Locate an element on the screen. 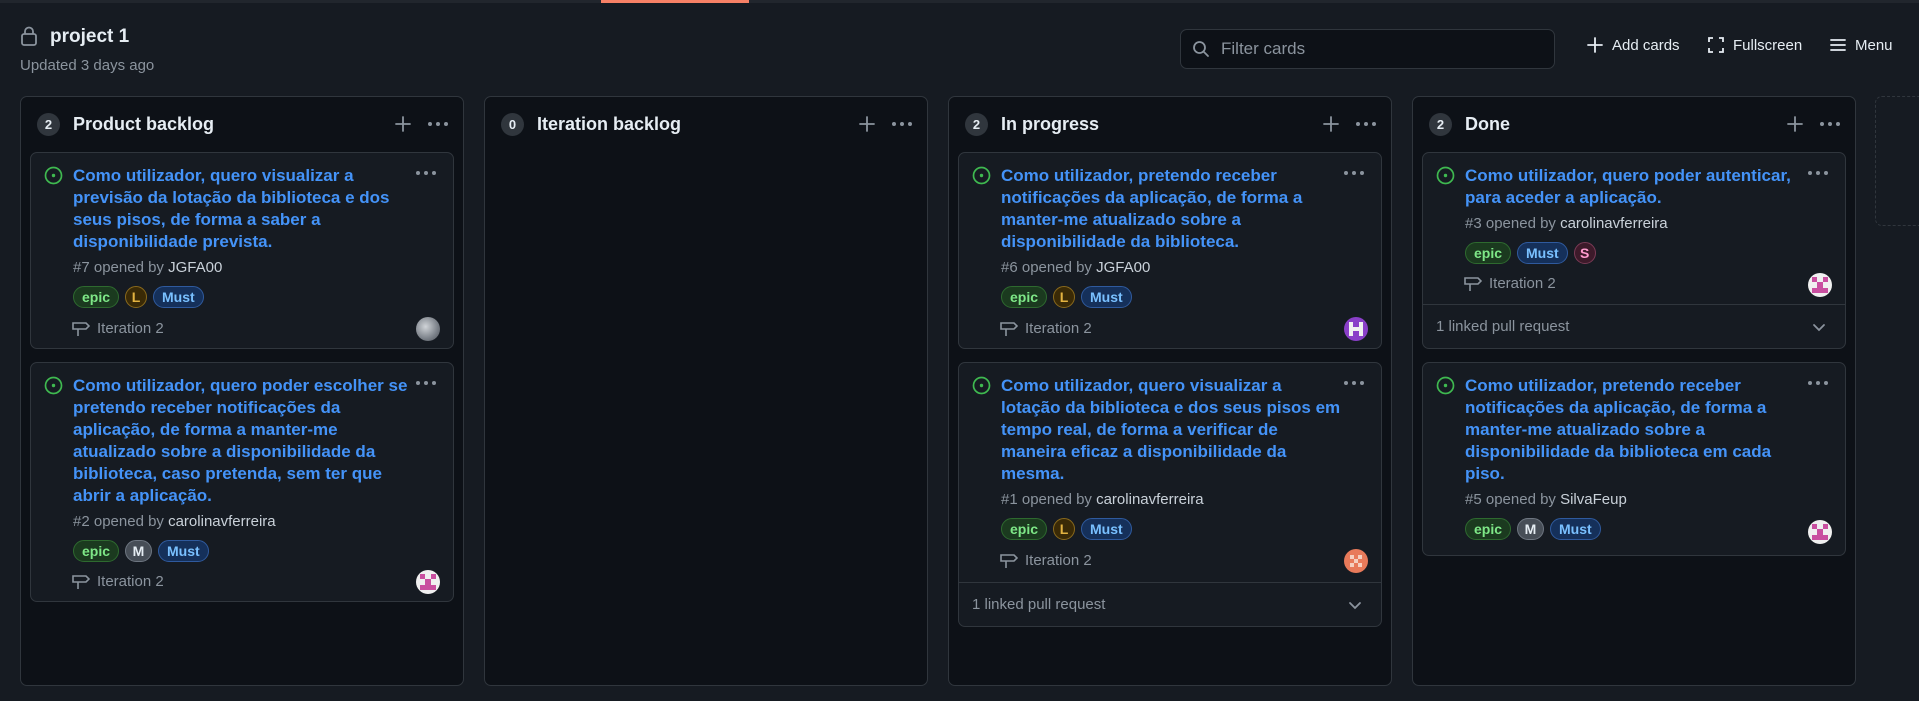 Image resolution: width=1919 pixels, height=701 pixels. label-list: epic L Must is located at coordinates (1066, 529).